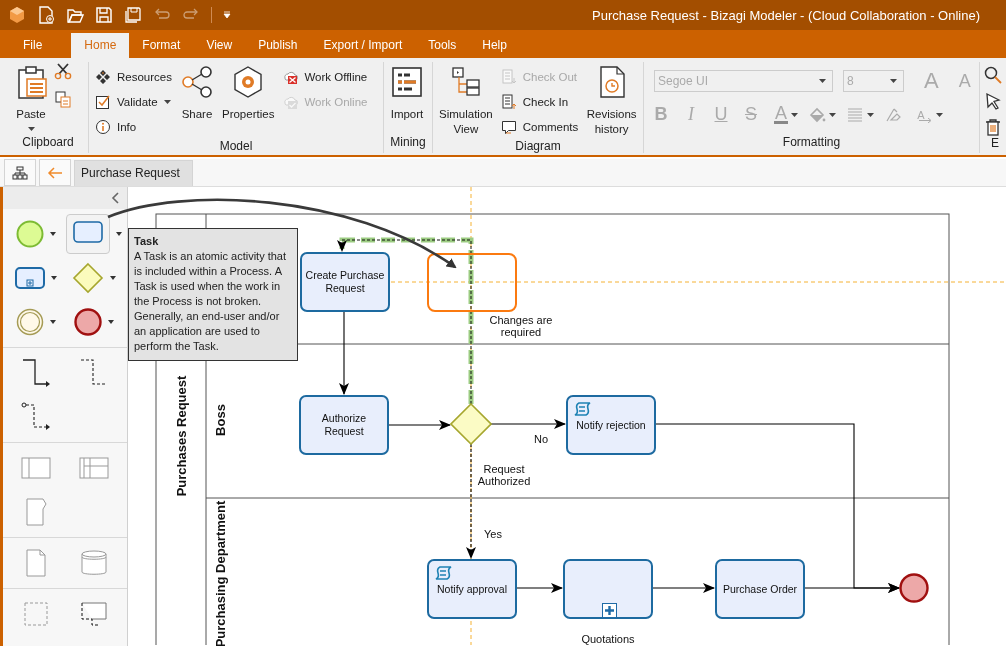  What do you see at coordinates (31, 98) in the screenshot?
I see `ribbon-button: Paste` at bounding box center [31, 98].